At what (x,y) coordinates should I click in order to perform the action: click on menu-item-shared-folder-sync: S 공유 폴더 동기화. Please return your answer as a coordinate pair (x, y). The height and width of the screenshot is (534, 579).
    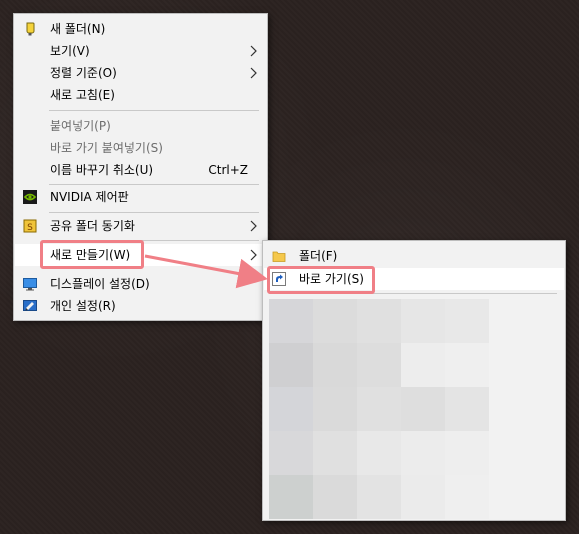
    Looking at the image, I should click on (140, 226).